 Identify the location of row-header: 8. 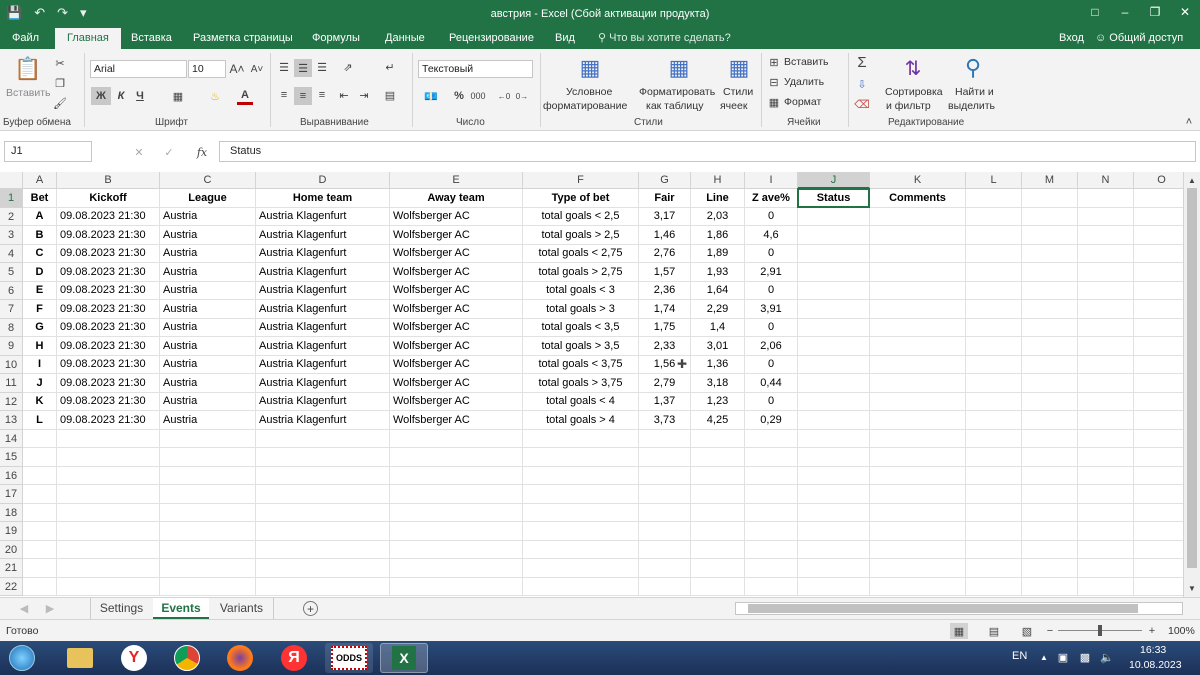
(11, 327).